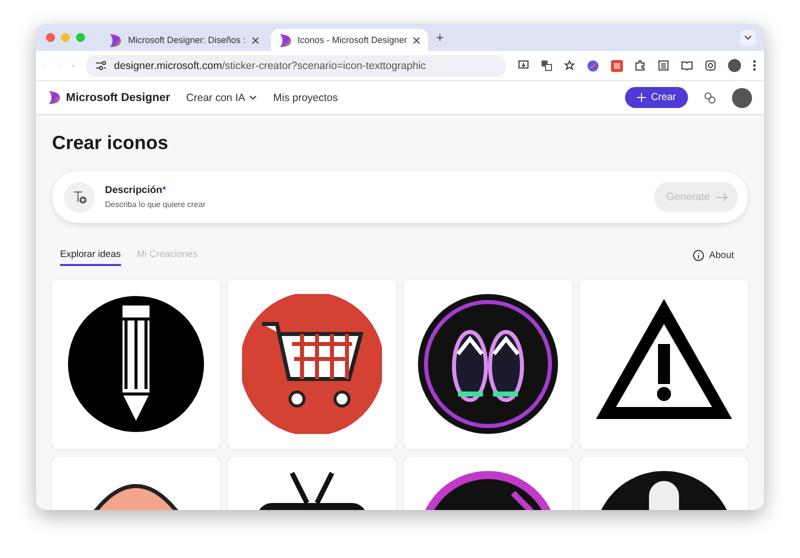 The height and width of the screenshot is (558, 800). Describe the element at coordinates (687, 65) in the screenshot. I see `book-icon` at that location.